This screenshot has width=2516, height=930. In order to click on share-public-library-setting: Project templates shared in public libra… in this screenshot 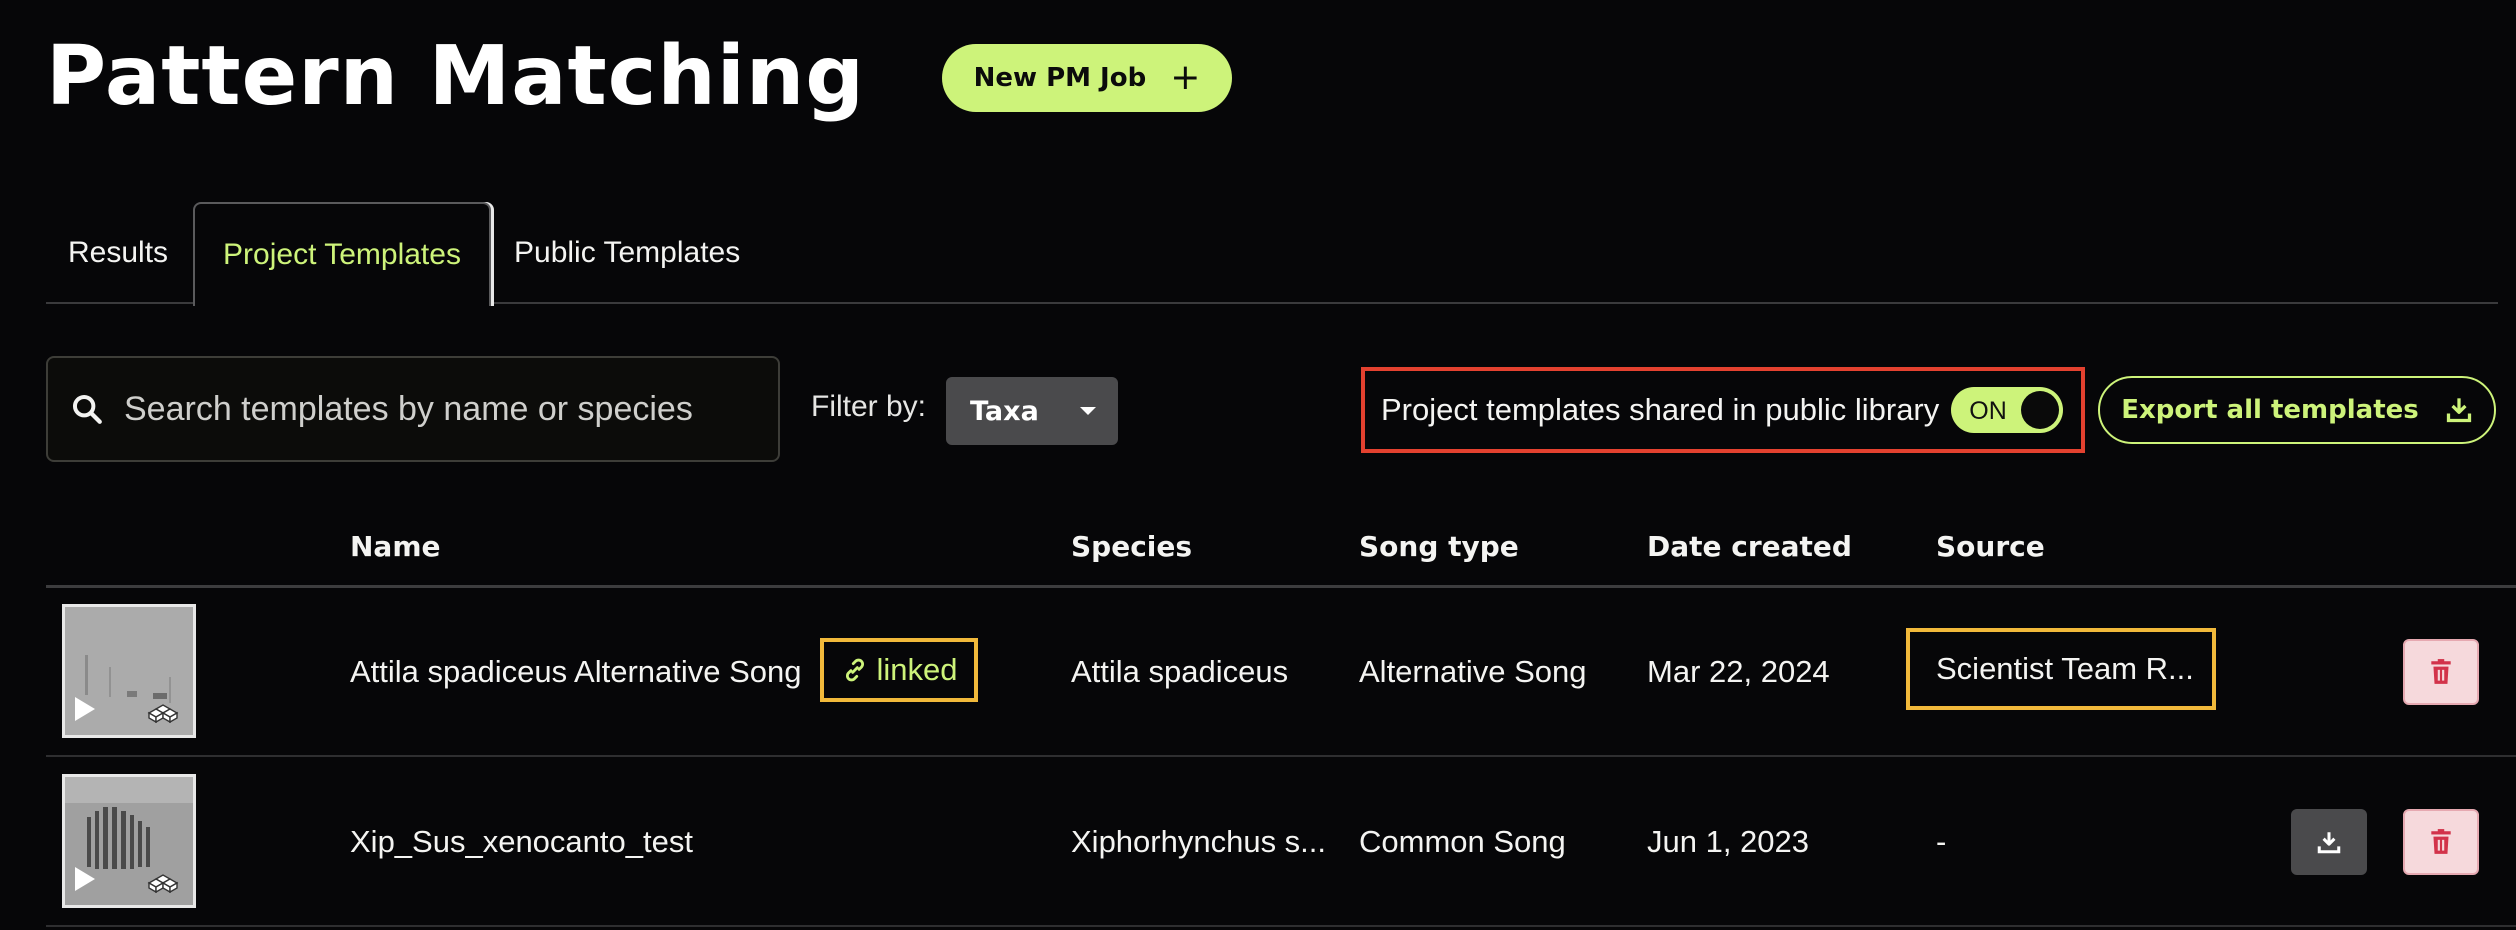, I will do `click(1723, 410)`.